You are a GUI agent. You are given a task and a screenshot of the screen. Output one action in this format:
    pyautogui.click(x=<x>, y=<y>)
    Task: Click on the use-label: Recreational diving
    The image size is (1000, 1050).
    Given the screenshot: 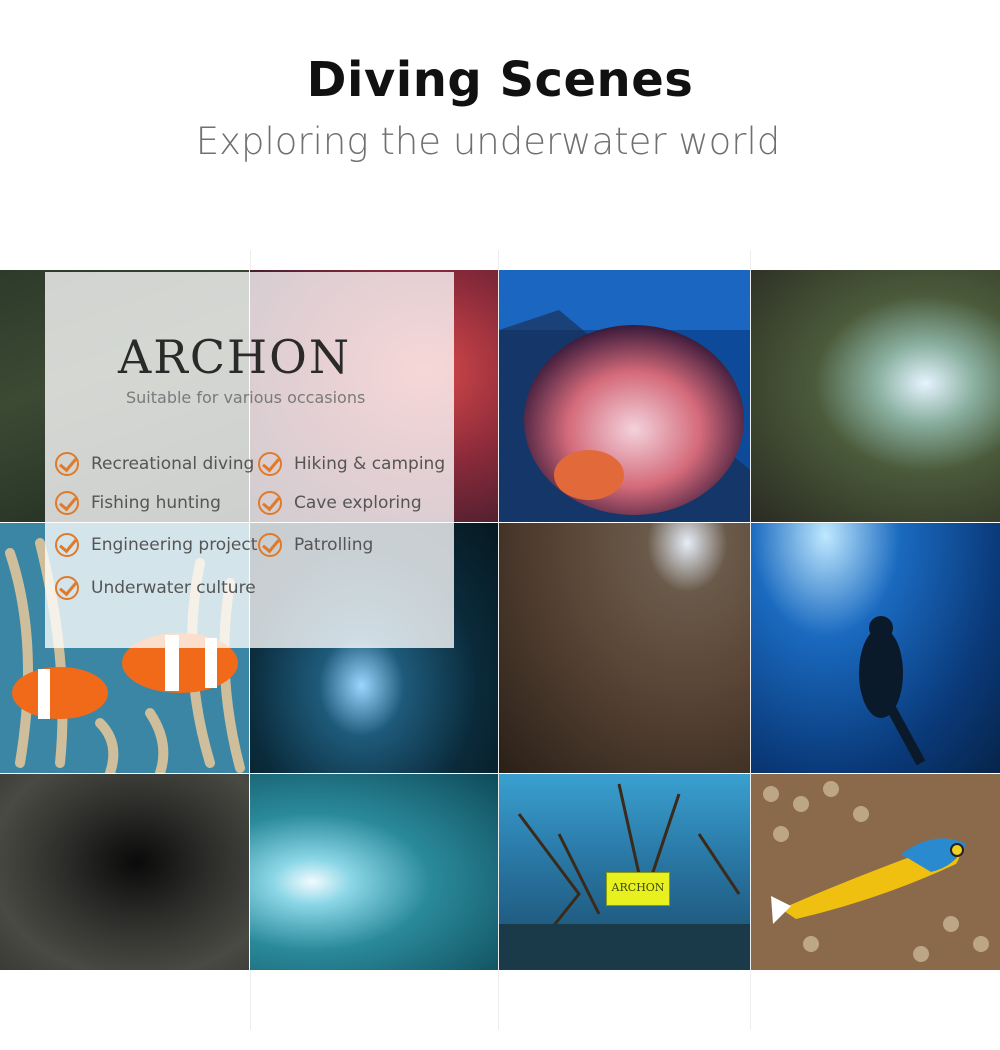 What is the action you would take?
    pyautogui.click(x=173, y=464)
    